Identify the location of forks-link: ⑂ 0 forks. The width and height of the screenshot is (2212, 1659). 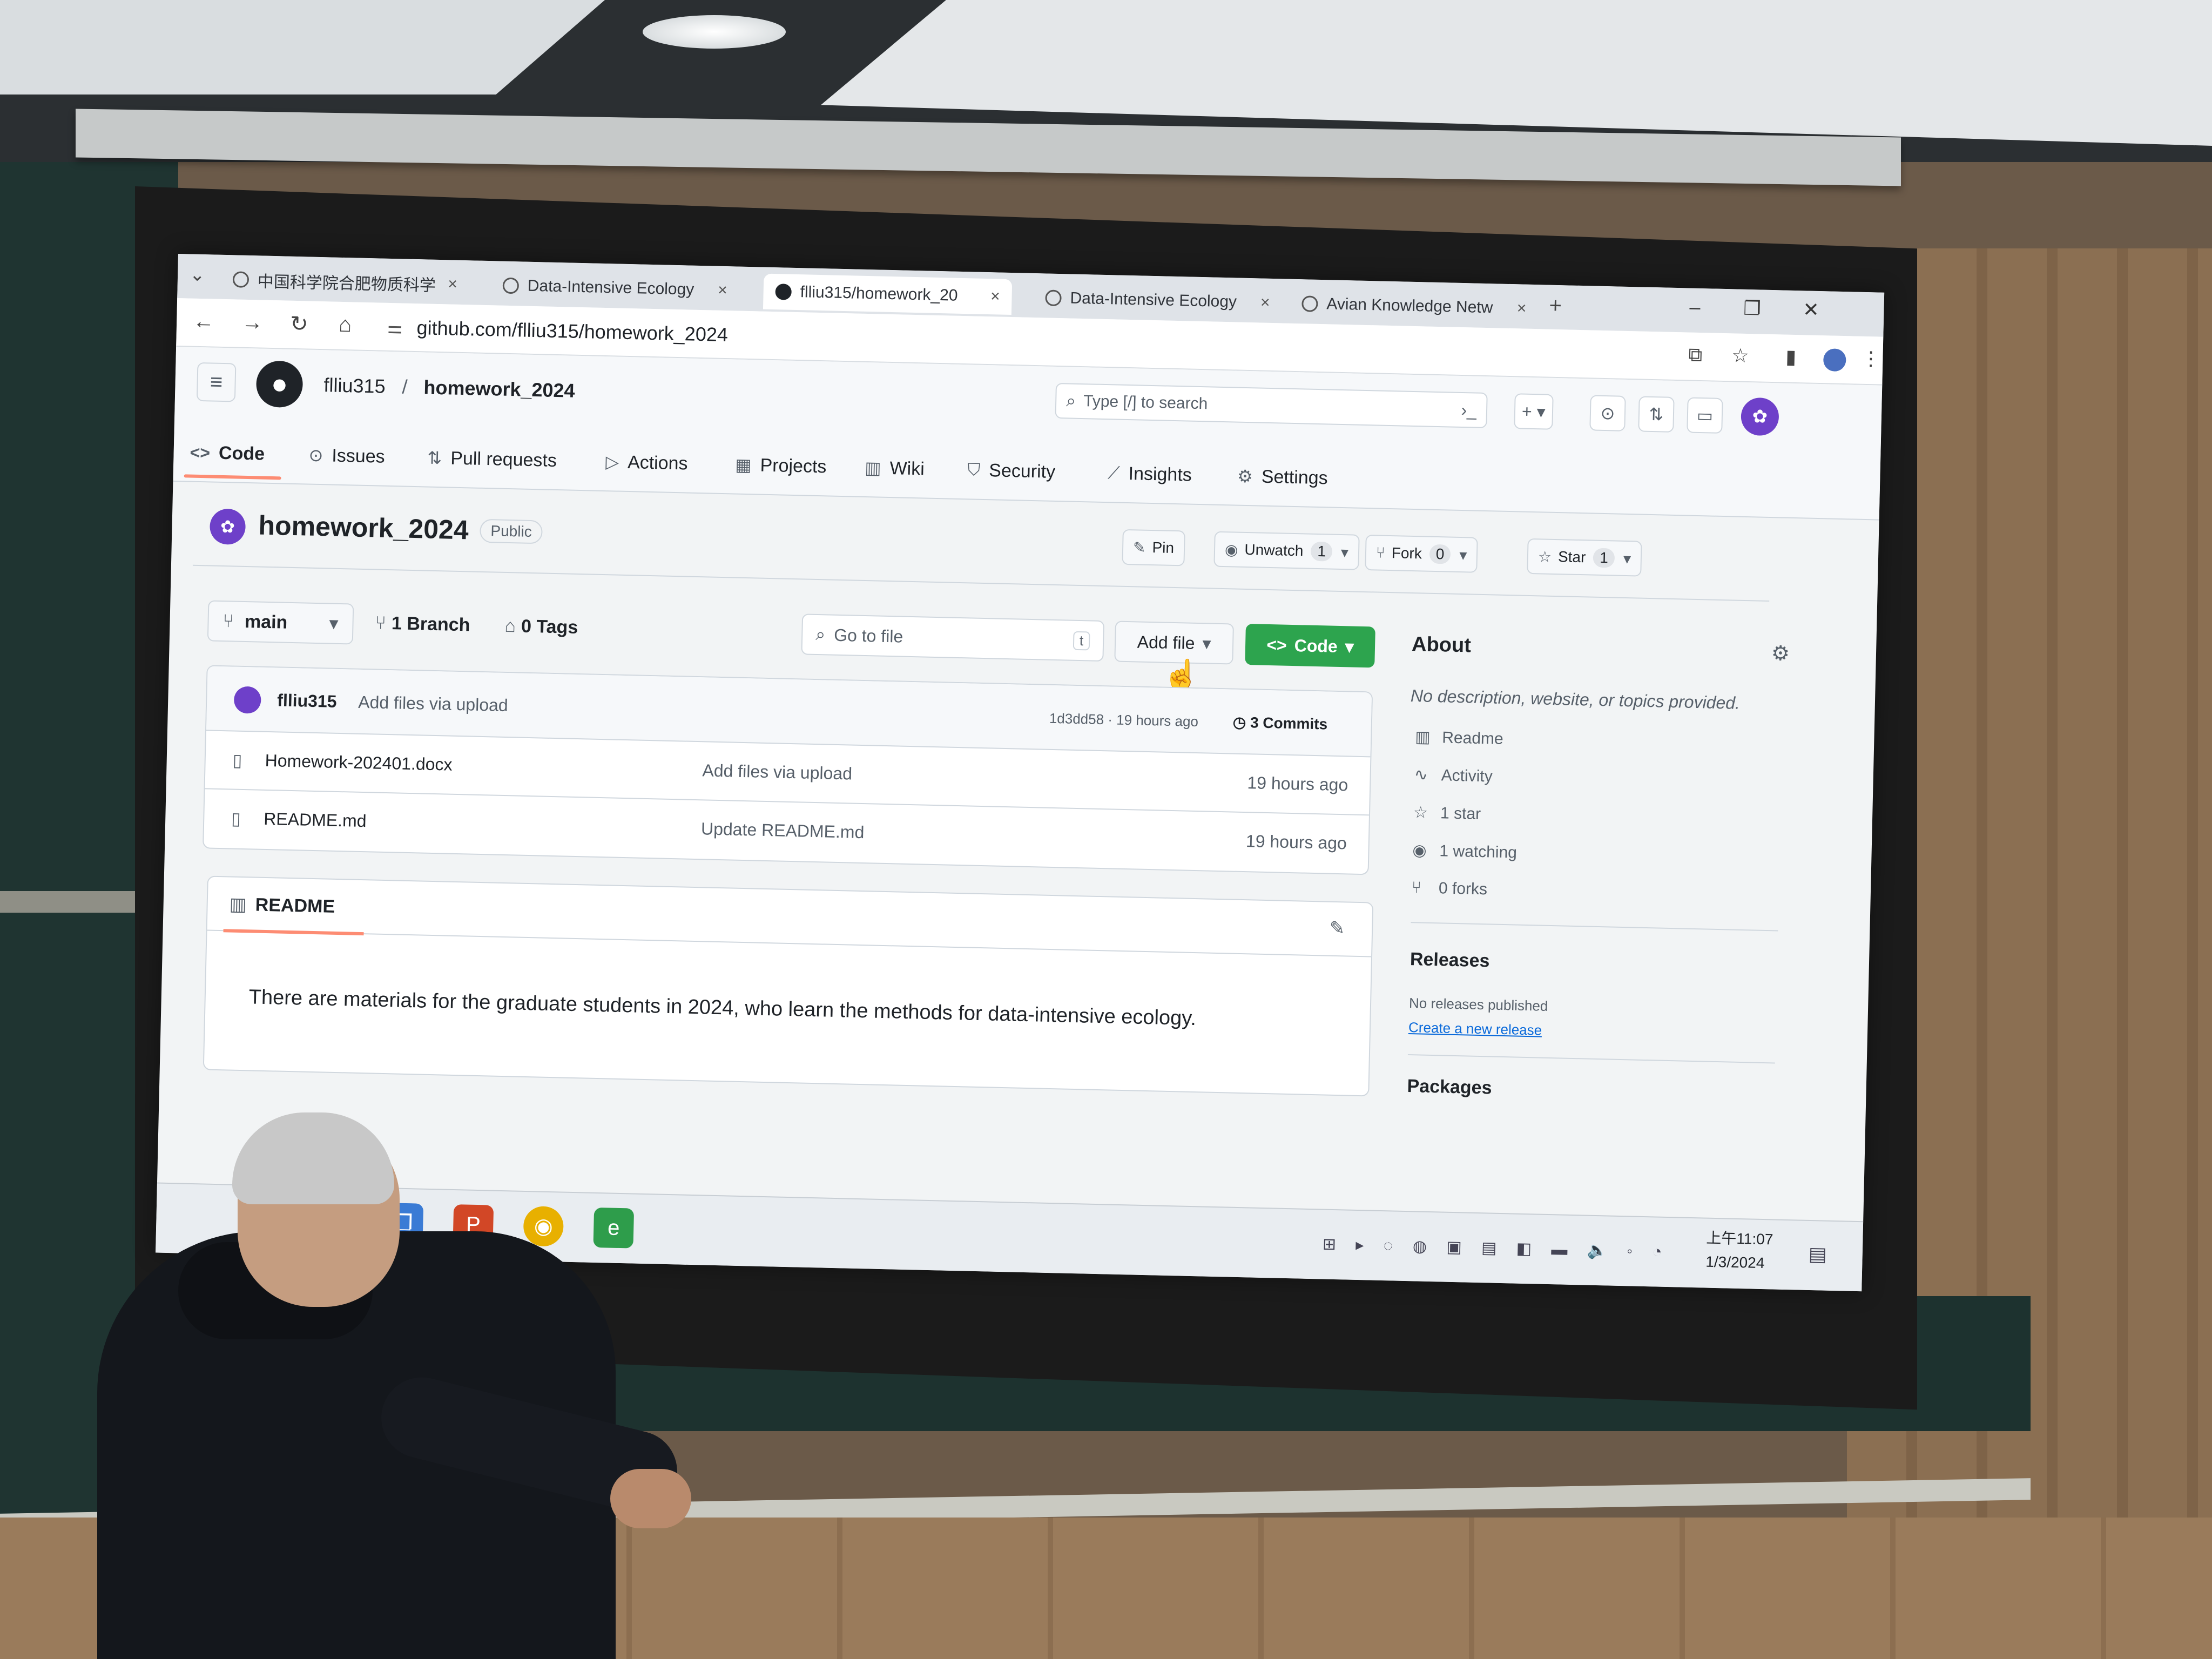
(1450, 889).